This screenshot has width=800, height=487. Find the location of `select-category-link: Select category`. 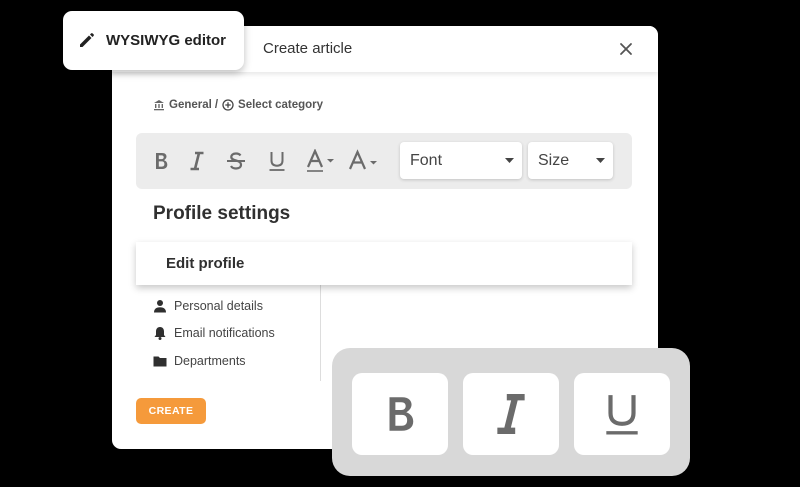

select-category-link: Select category is located at coordinates (272, 105).